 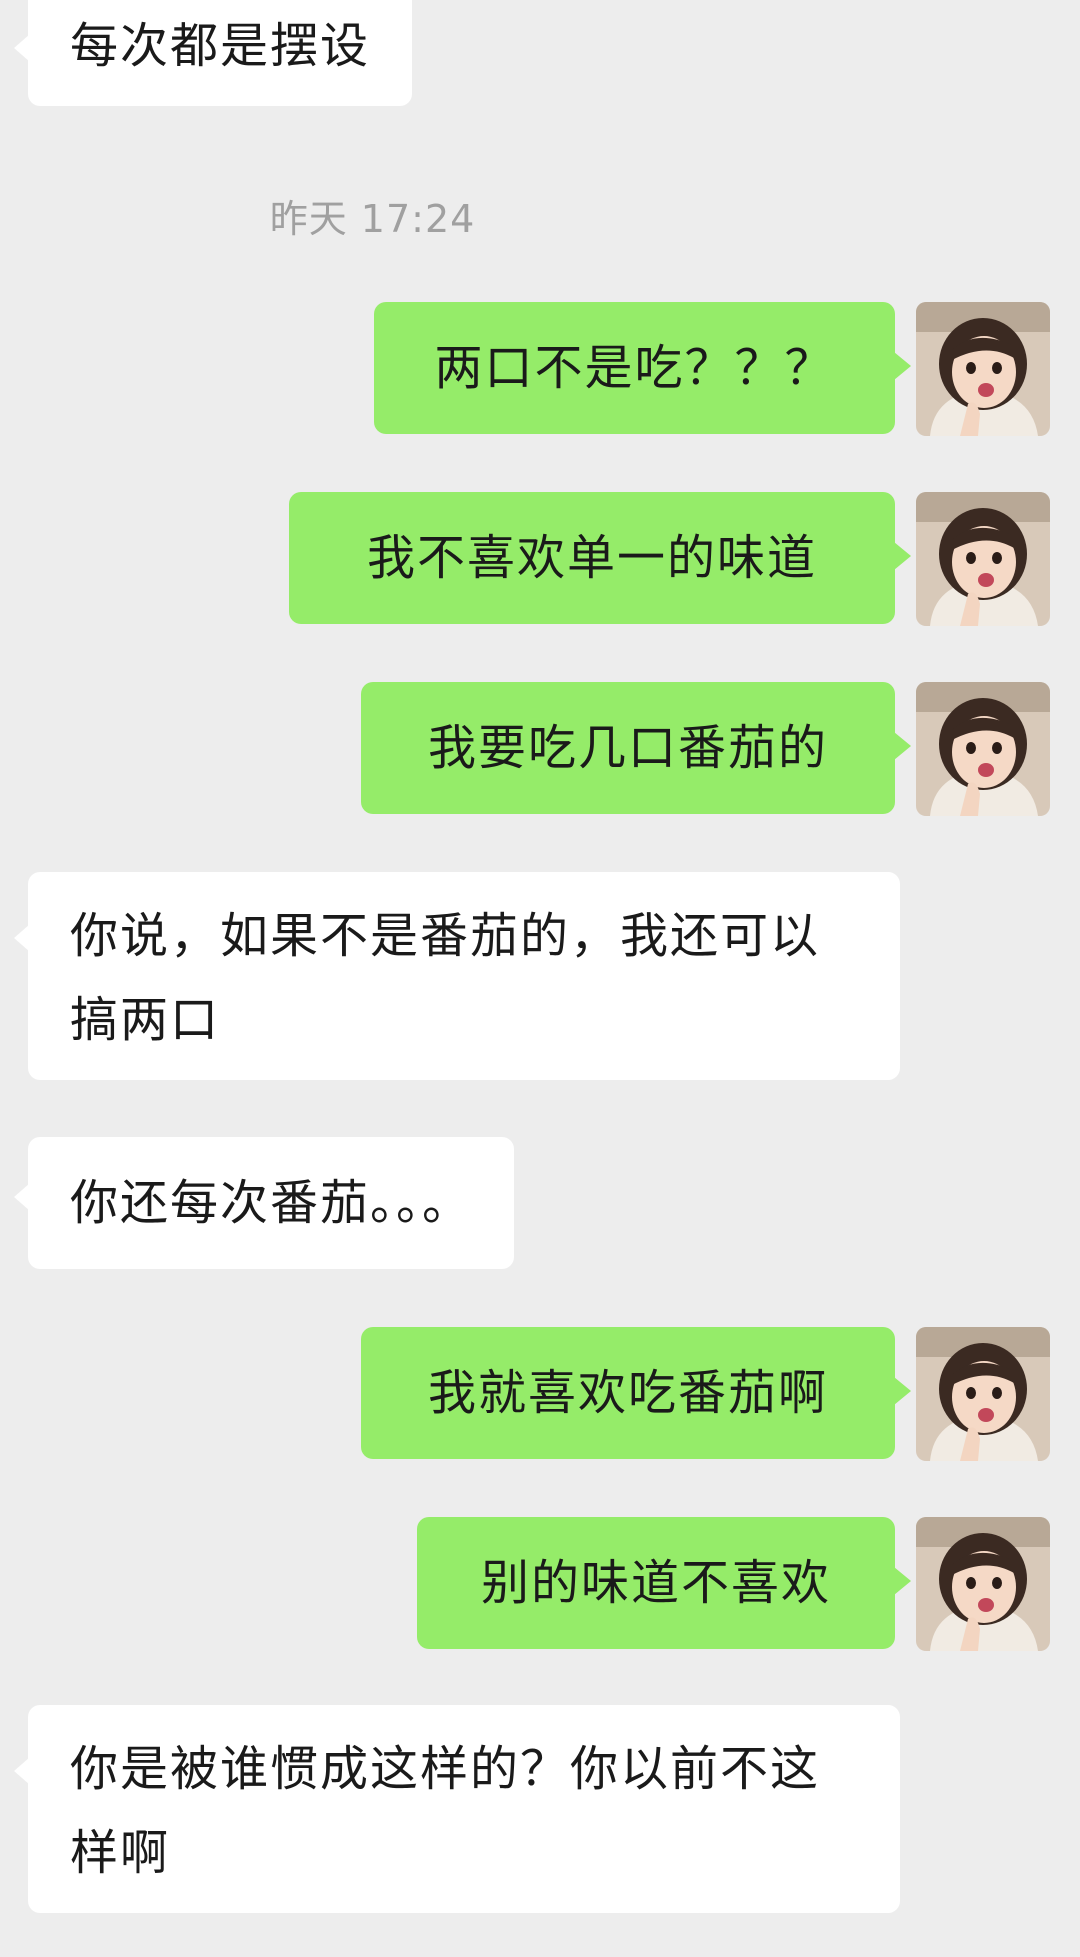 I want to click on message-text: 你说，如果不是番茄的，我还可以搞两口, so click(x=445, y=978).